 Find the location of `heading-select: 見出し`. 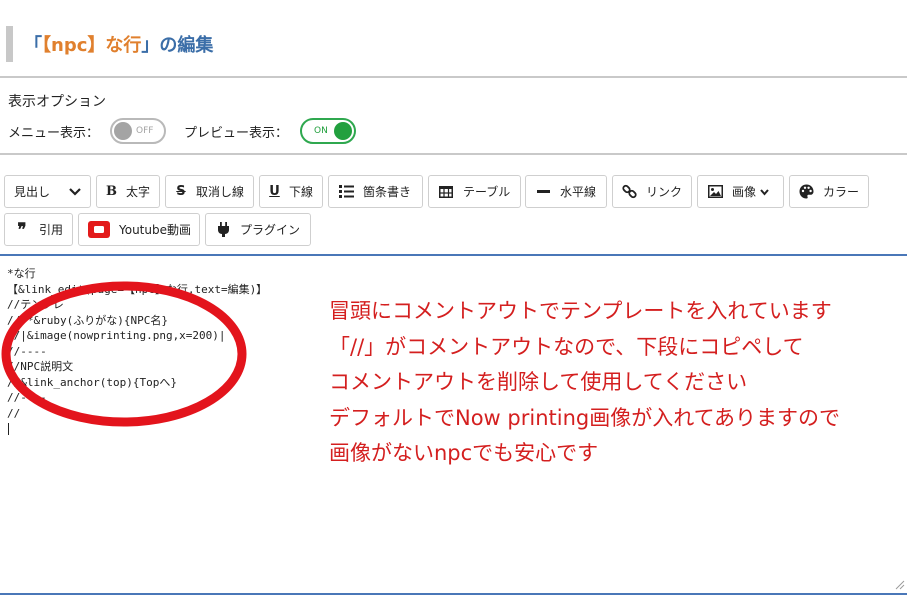

heading-select: 見出し is located at coordinates (47, 191).